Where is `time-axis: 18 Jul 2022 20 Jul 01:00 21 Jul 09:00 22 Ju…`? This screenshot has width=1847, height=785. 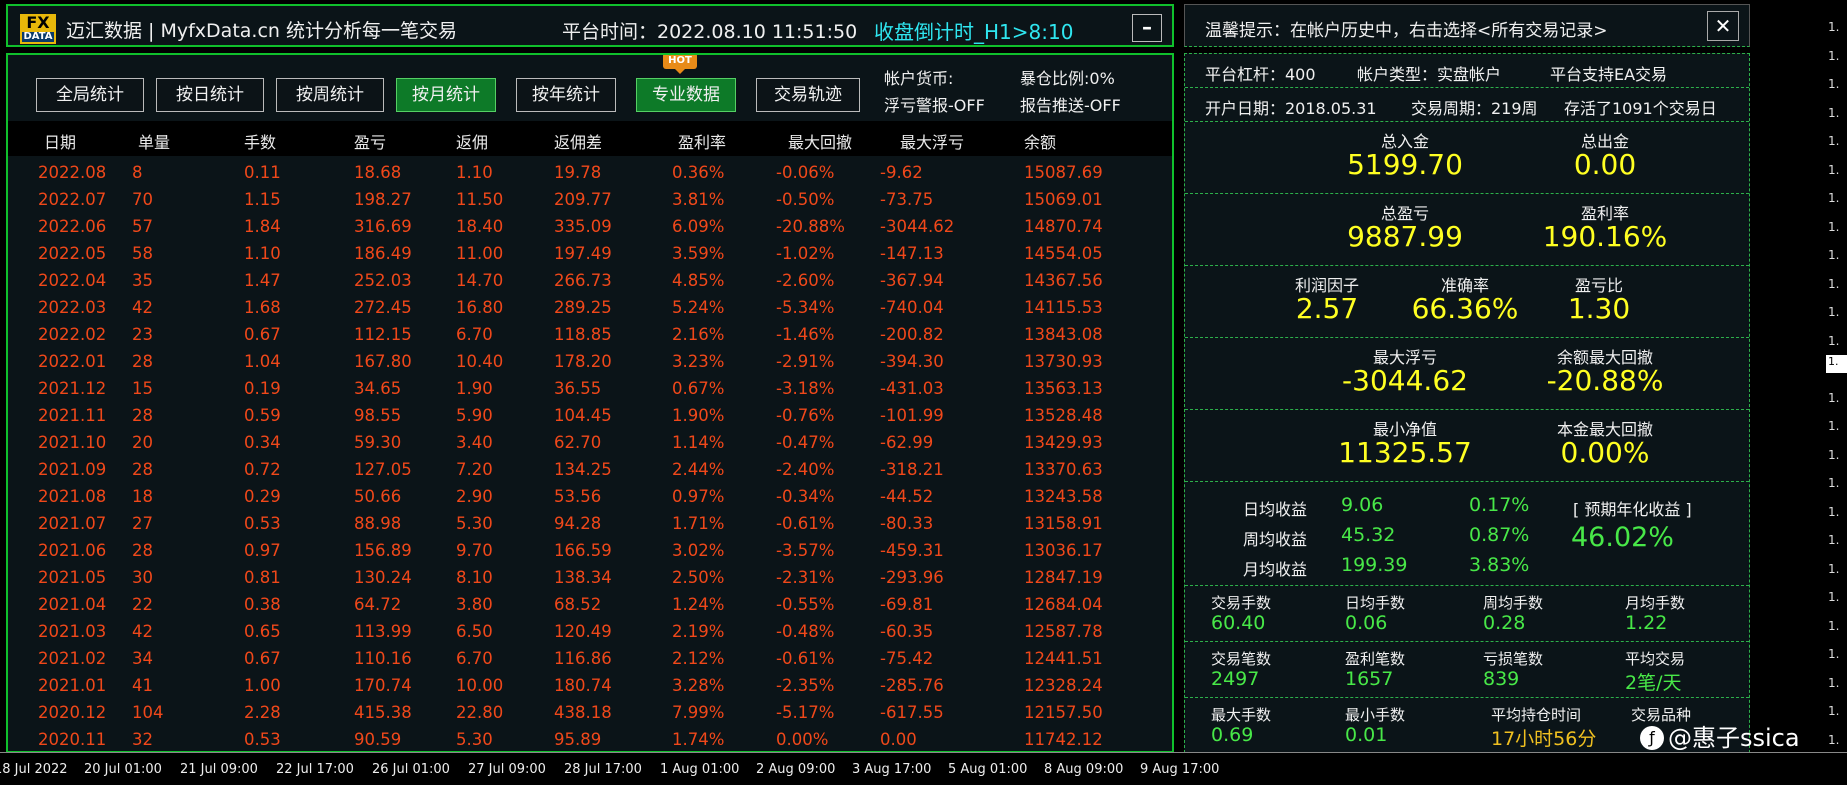 time-axis: 18 Jul 2022 20 Jul 01:00 21 Jul 09:00 22 Ju… is located at coordinates (923, 768).